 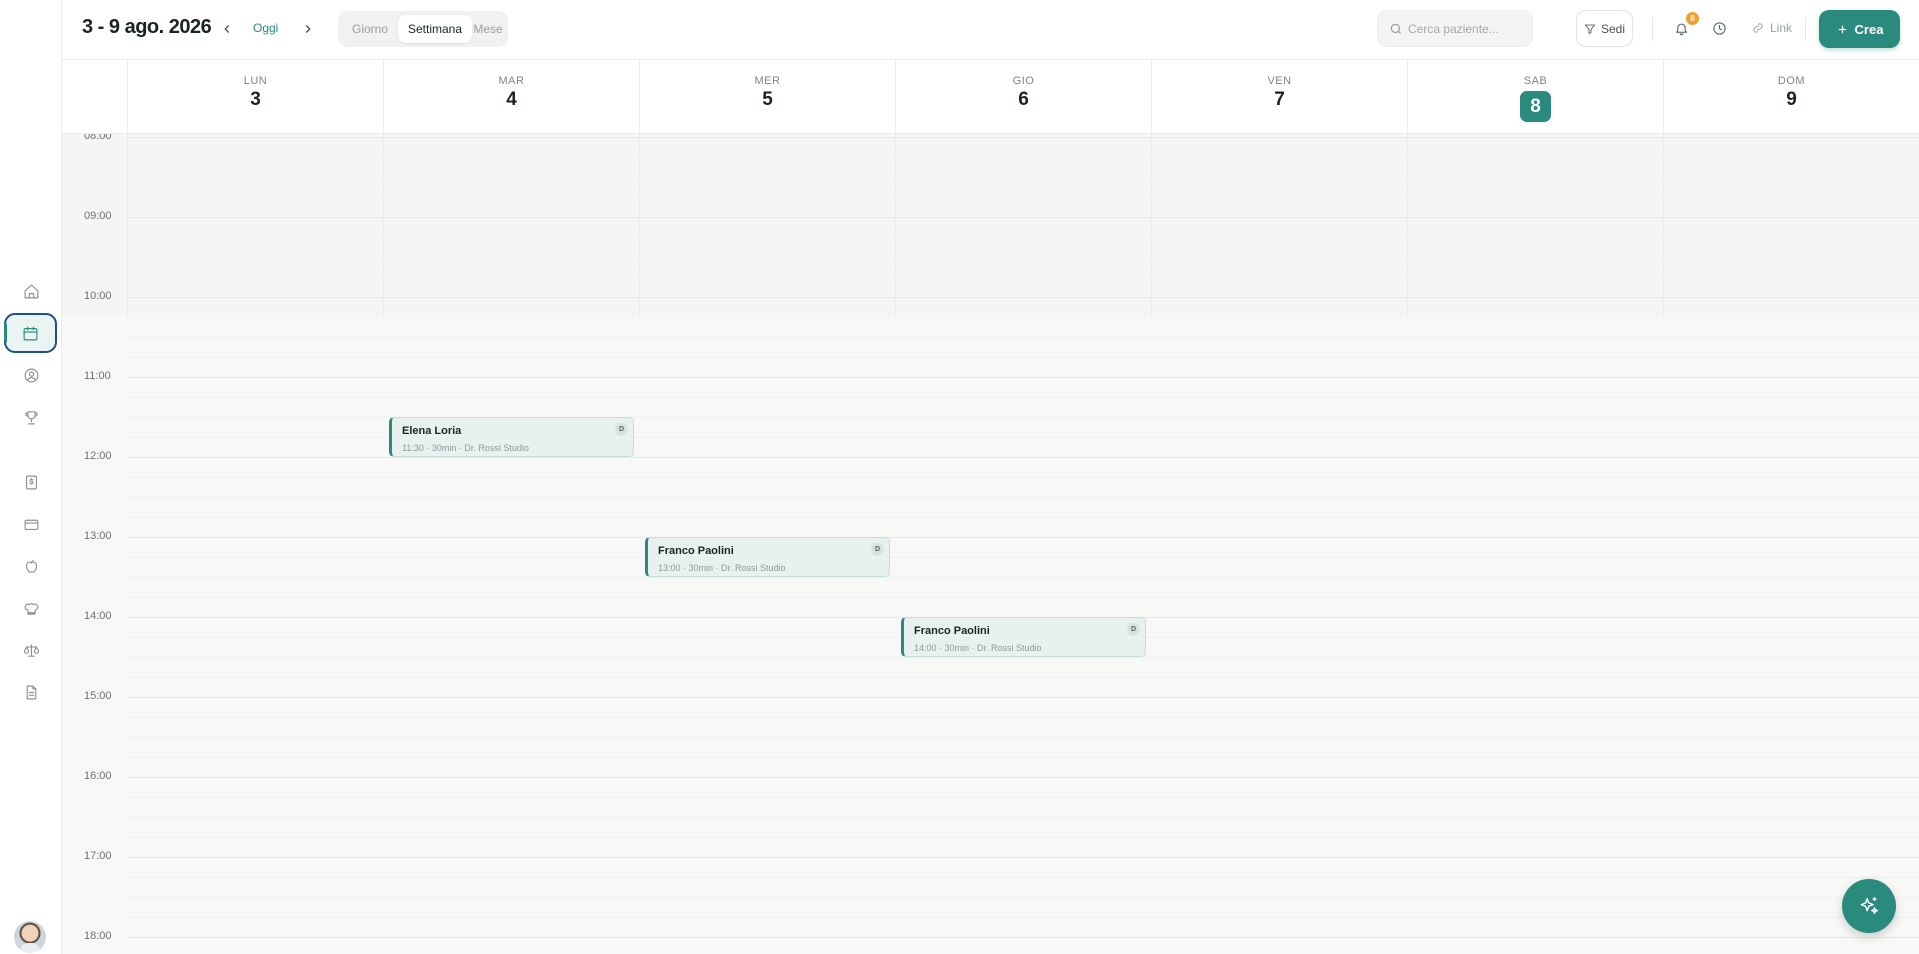 I want to click on view-day-button: Giorno, so click(x=370, y=29).